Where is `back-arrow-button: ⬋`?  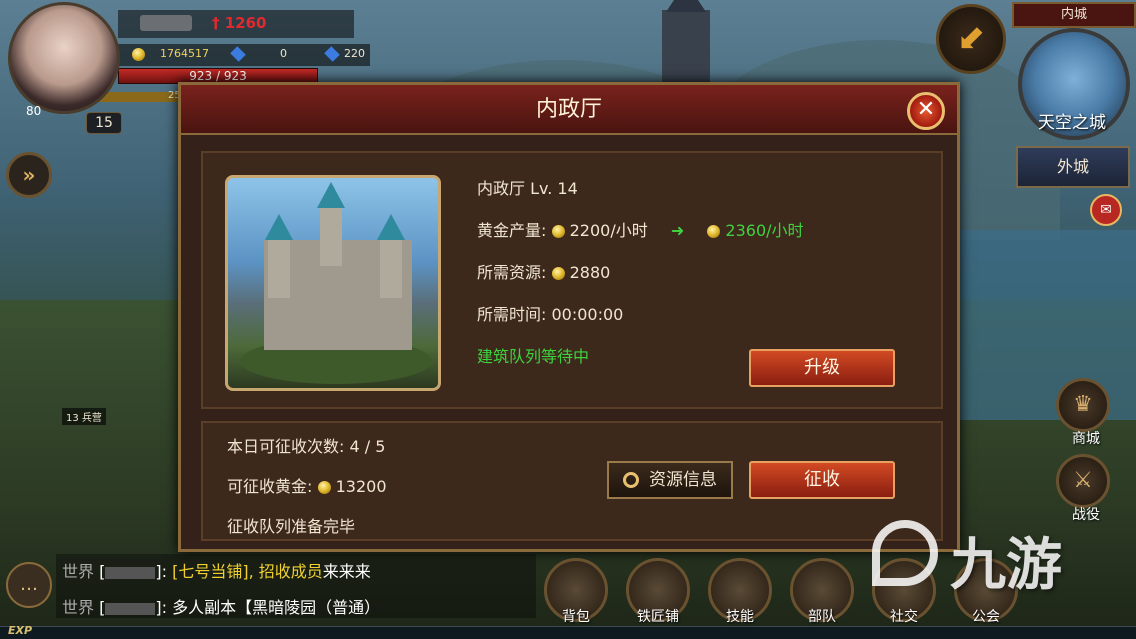
back-arrow-button: ⬋ is located at coordinates (971, 39).